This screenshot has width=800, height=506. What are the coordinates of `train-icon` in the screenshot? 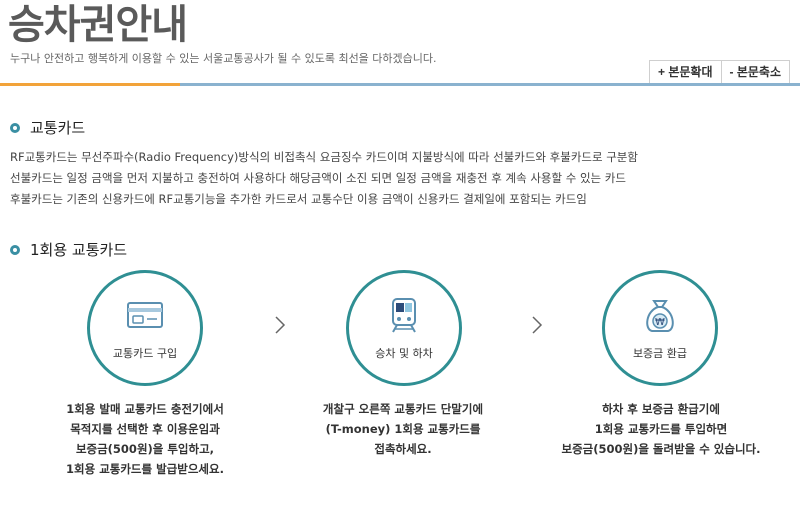 It's located at (404, 315).